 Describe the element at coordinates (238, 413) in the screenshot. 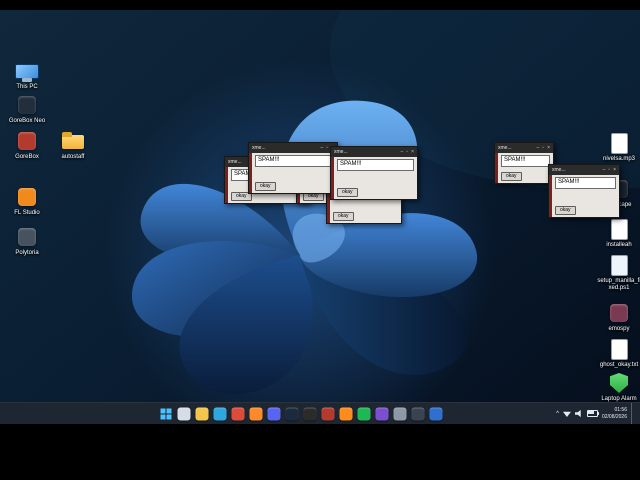

I see `chrome-browser-icon` at that location.